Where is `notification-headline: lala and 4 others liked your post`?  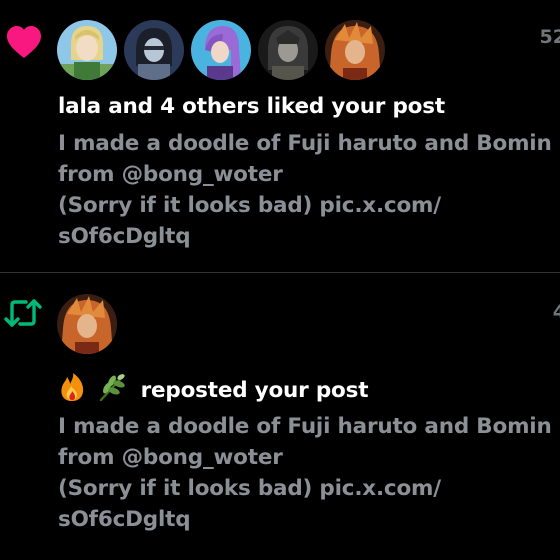 notification-headline: lala and 4 others liked your post is located at coordinates (251, 106).